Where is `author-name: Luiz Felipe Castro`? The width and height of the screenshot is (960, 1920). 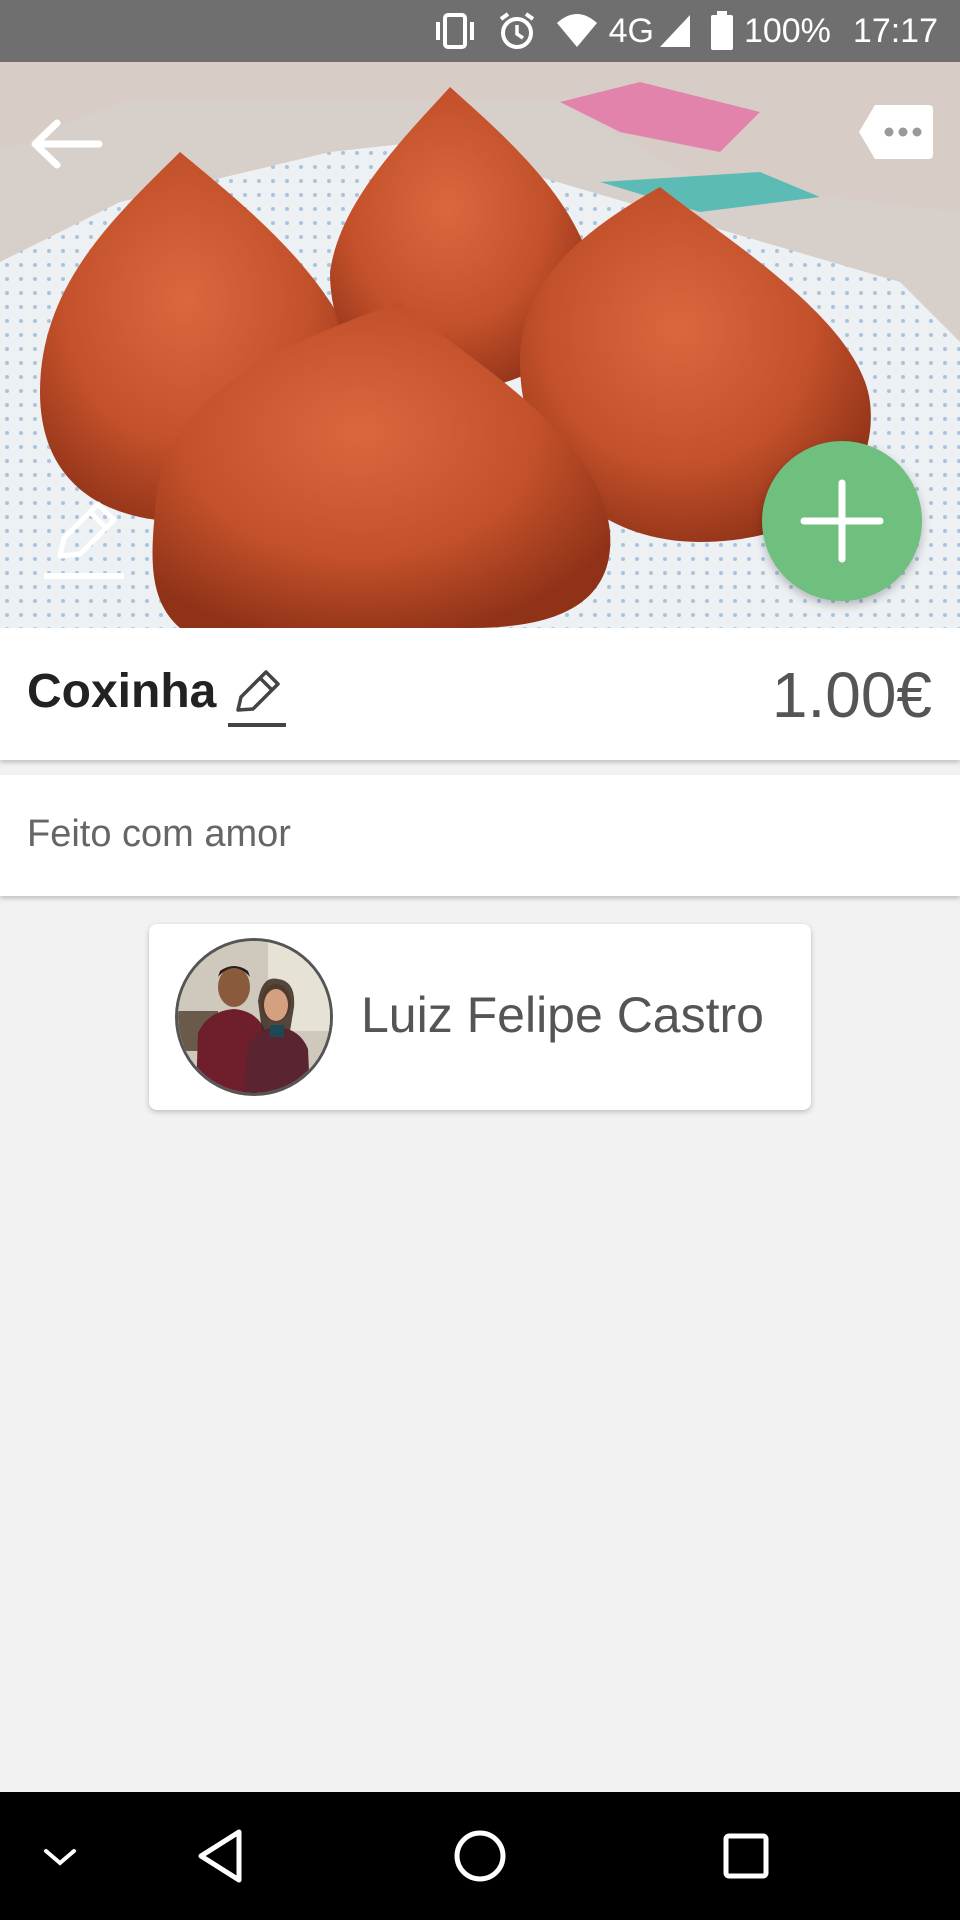 author-name: Luiz Felipe Castro is located at coordinates (562, 1015).